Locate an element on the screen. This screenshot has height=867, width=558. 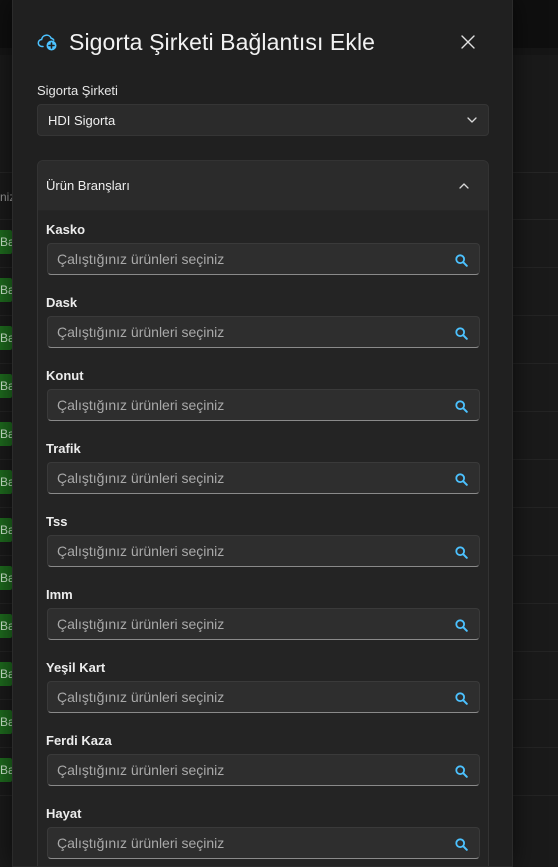
branch-label: Kasko is located at coordinates (66, 229).